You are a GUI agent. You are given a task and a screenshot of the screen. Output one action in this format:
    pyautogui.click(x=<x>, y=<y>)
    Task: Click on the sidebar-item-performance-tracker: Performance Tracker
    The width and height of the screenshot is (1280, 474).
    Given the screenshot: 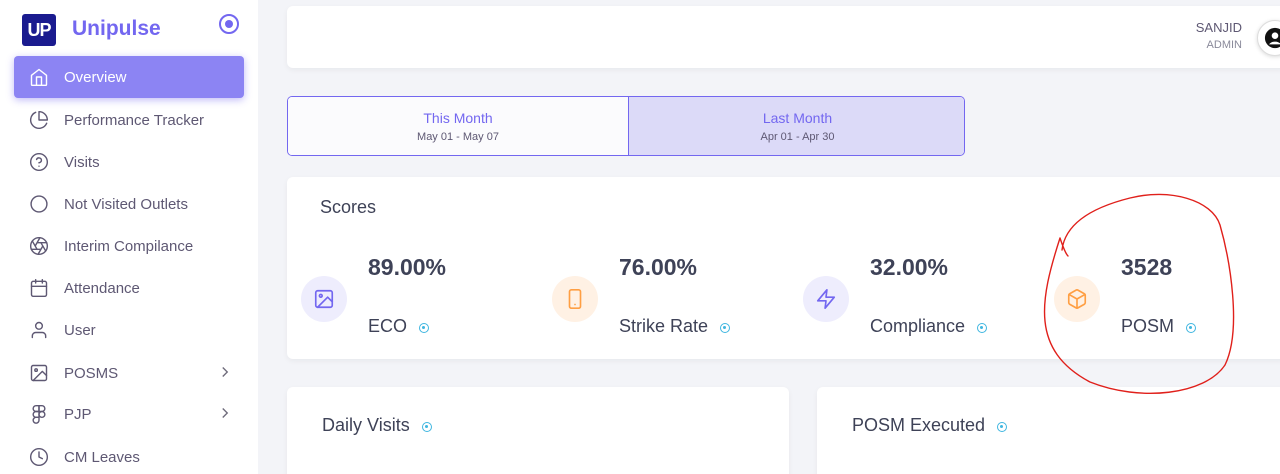 What is the action you would take?
    pyautogui.click(x=129, y=120)
    